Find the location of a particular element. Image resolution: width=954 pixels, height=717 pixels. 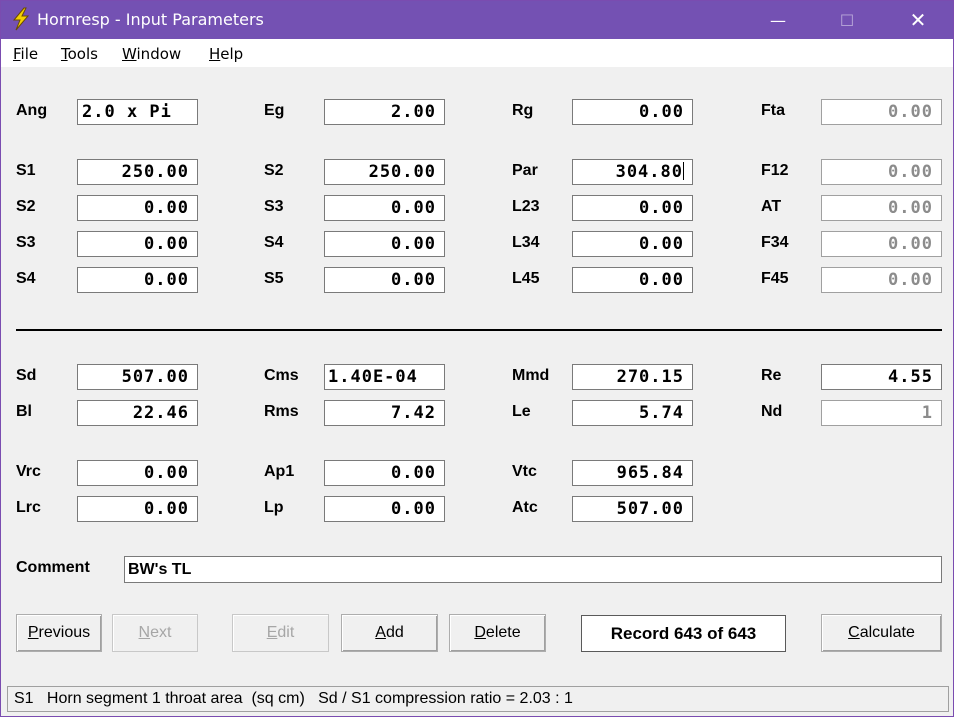

label-f12: F12 is located at coordinates (775, 170).